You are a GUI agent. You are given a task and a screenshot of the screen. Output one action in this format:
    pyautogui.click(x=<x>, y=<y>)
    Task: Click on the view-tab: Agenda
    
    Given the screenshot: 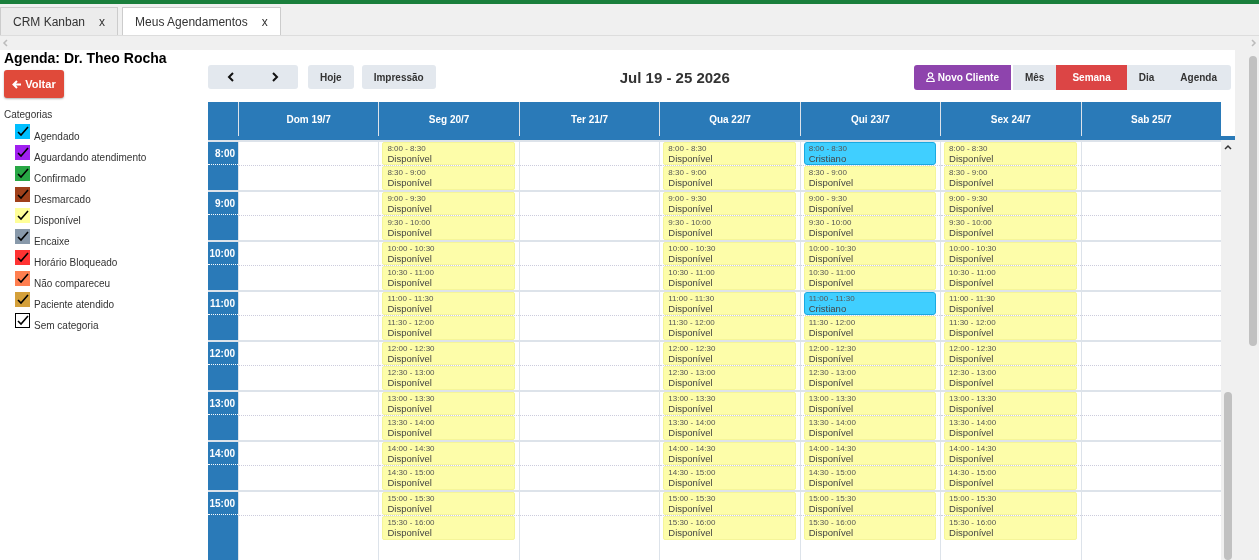 What is the action you would take?
    pyautogui.click(x=1198, y=77)
    